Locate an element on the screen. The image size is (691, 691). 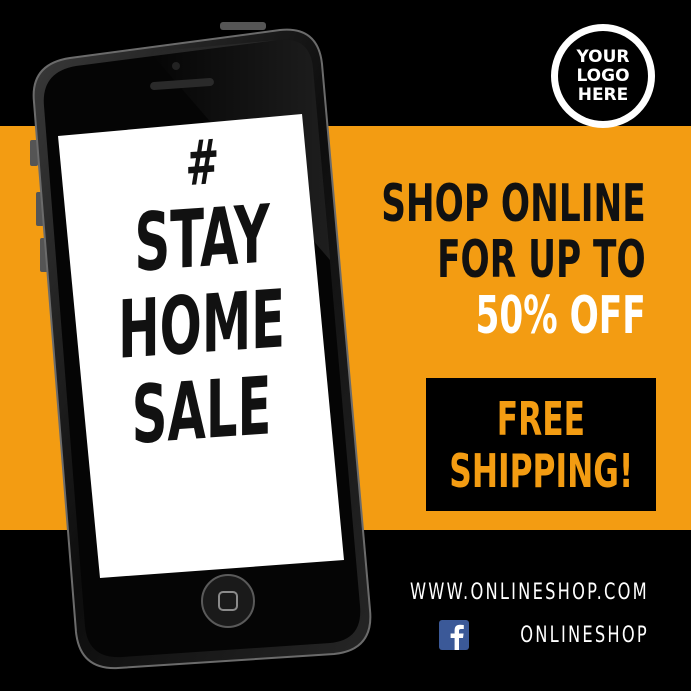
free-shipping-box: FREE SHIPPING! is located at coordinates (541, 444).